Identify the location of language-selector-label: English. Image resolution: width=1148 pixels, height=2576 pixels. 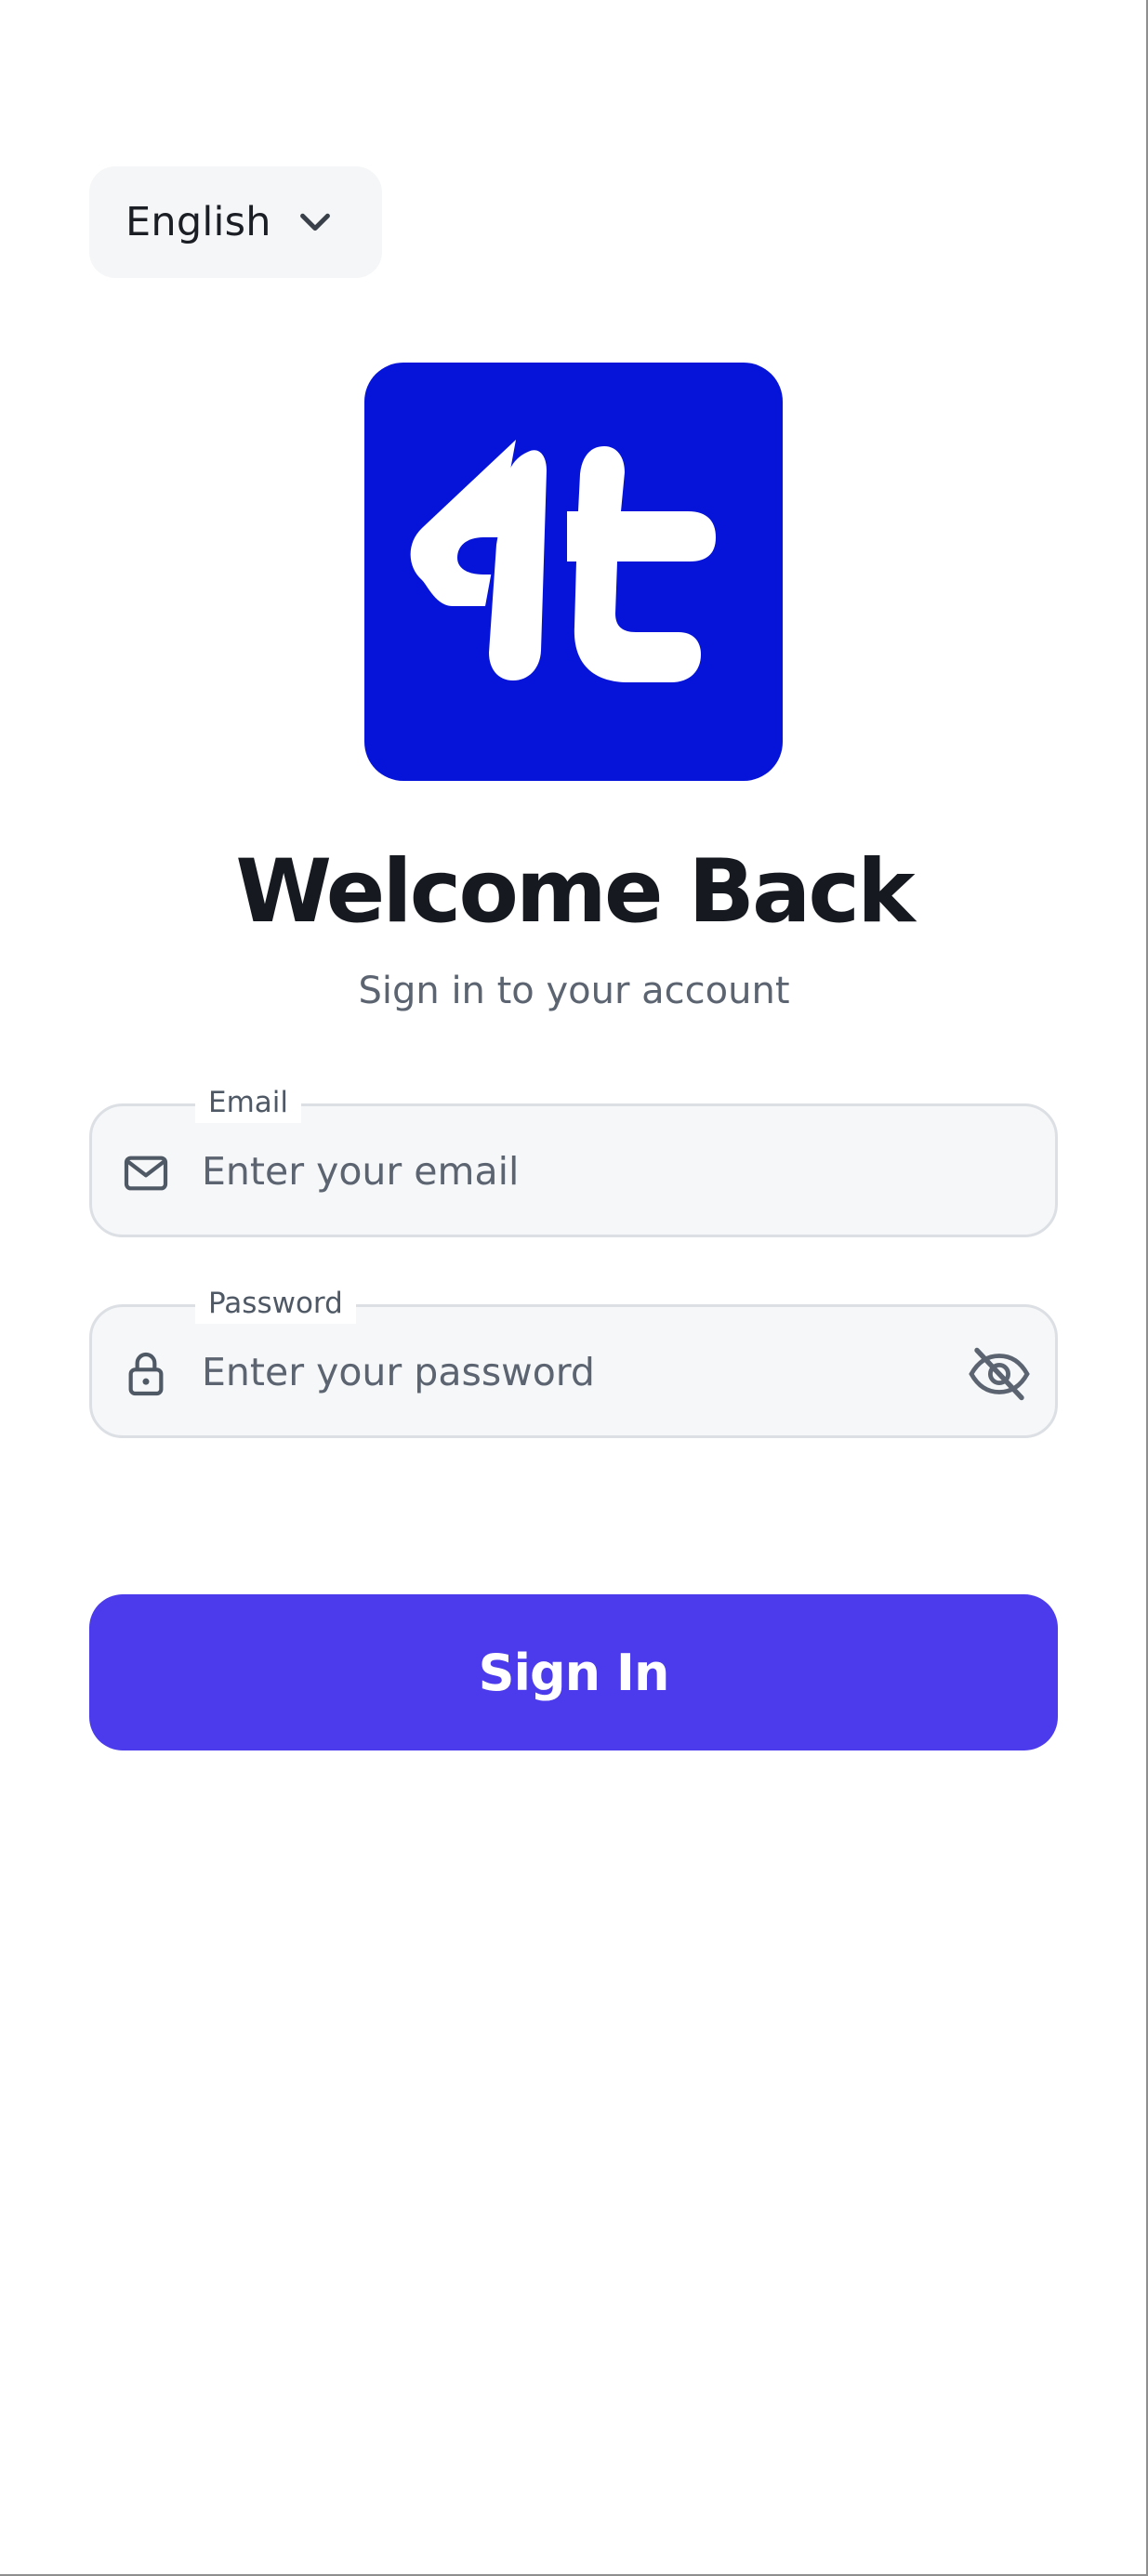
(198, 222).